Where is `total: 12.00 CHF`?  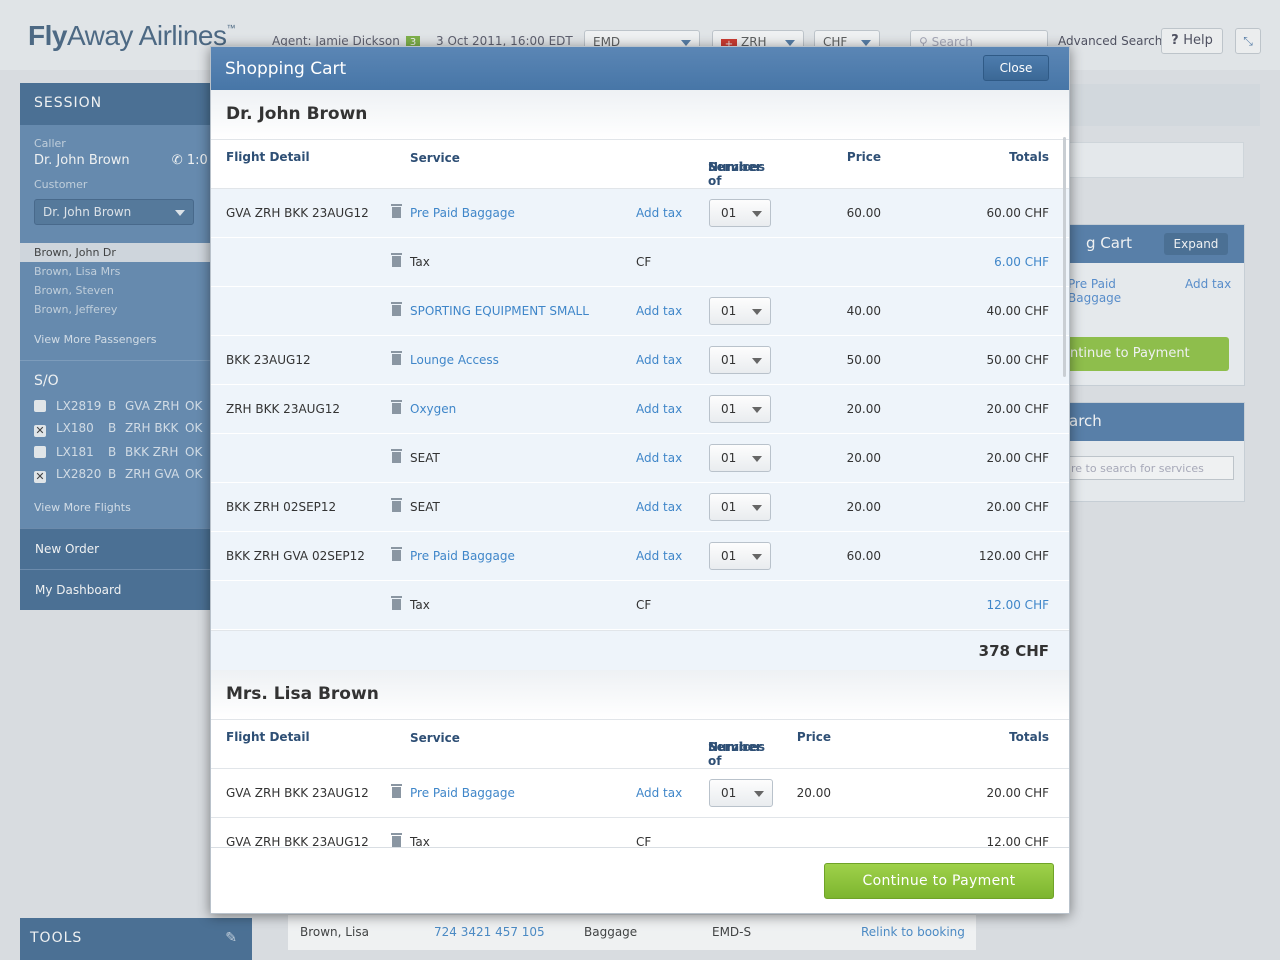 total: 12.00 CHF is located at coordinates (1018, 605).